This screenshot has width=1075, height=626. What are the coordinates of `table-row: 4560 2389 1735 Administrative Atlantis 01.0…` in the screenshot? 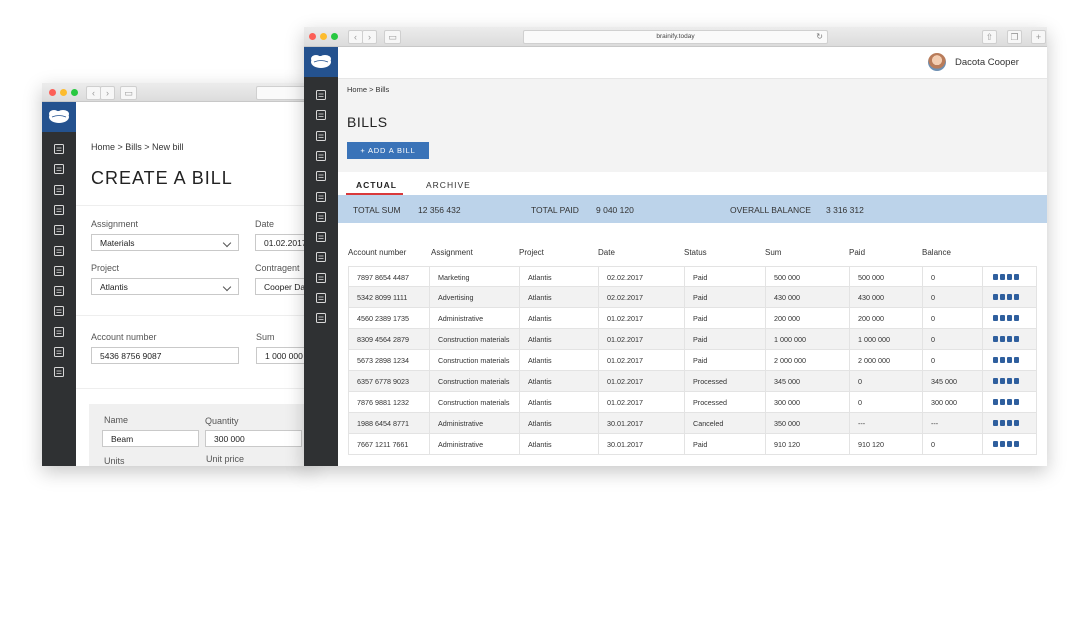 It's located at (692, 318).